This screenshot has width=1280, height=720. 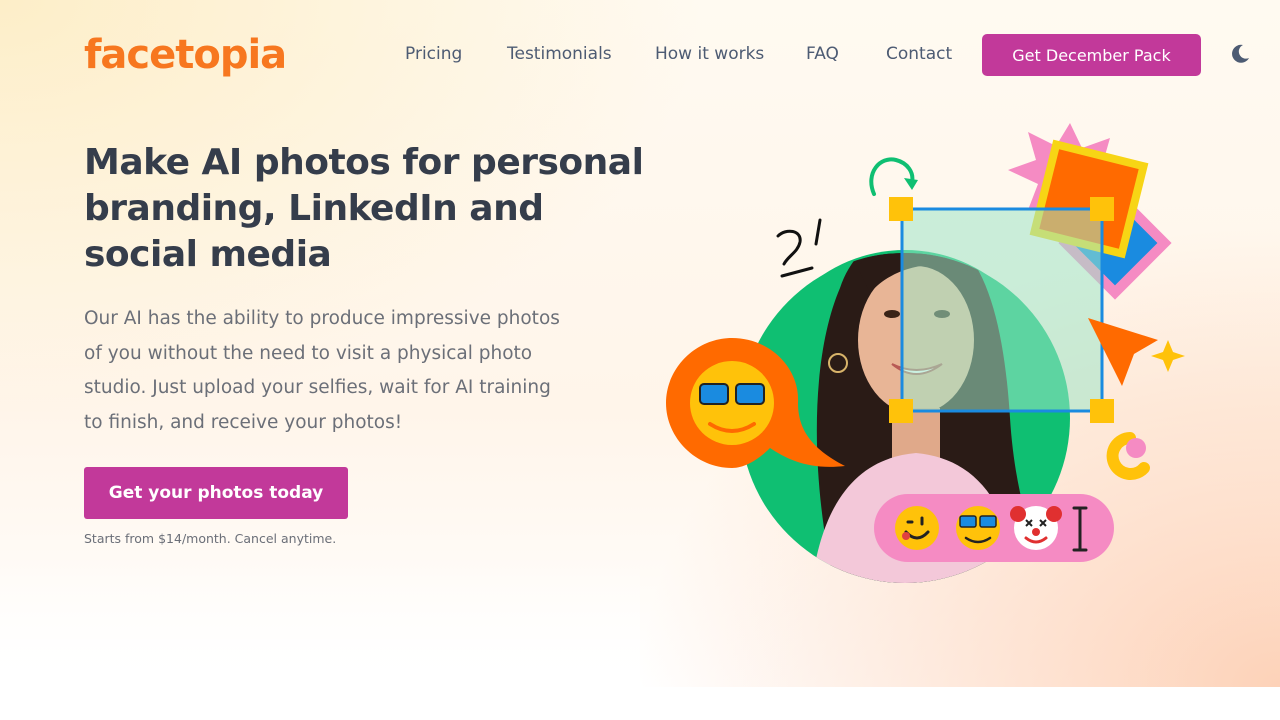 I want to click on rotate-arrow-icon, so click(x=892, y=176).